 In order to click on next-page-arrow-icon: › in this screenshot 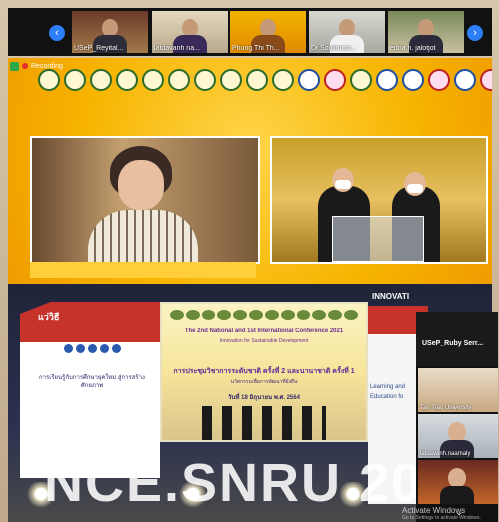, I will do `click(475, 33)`.